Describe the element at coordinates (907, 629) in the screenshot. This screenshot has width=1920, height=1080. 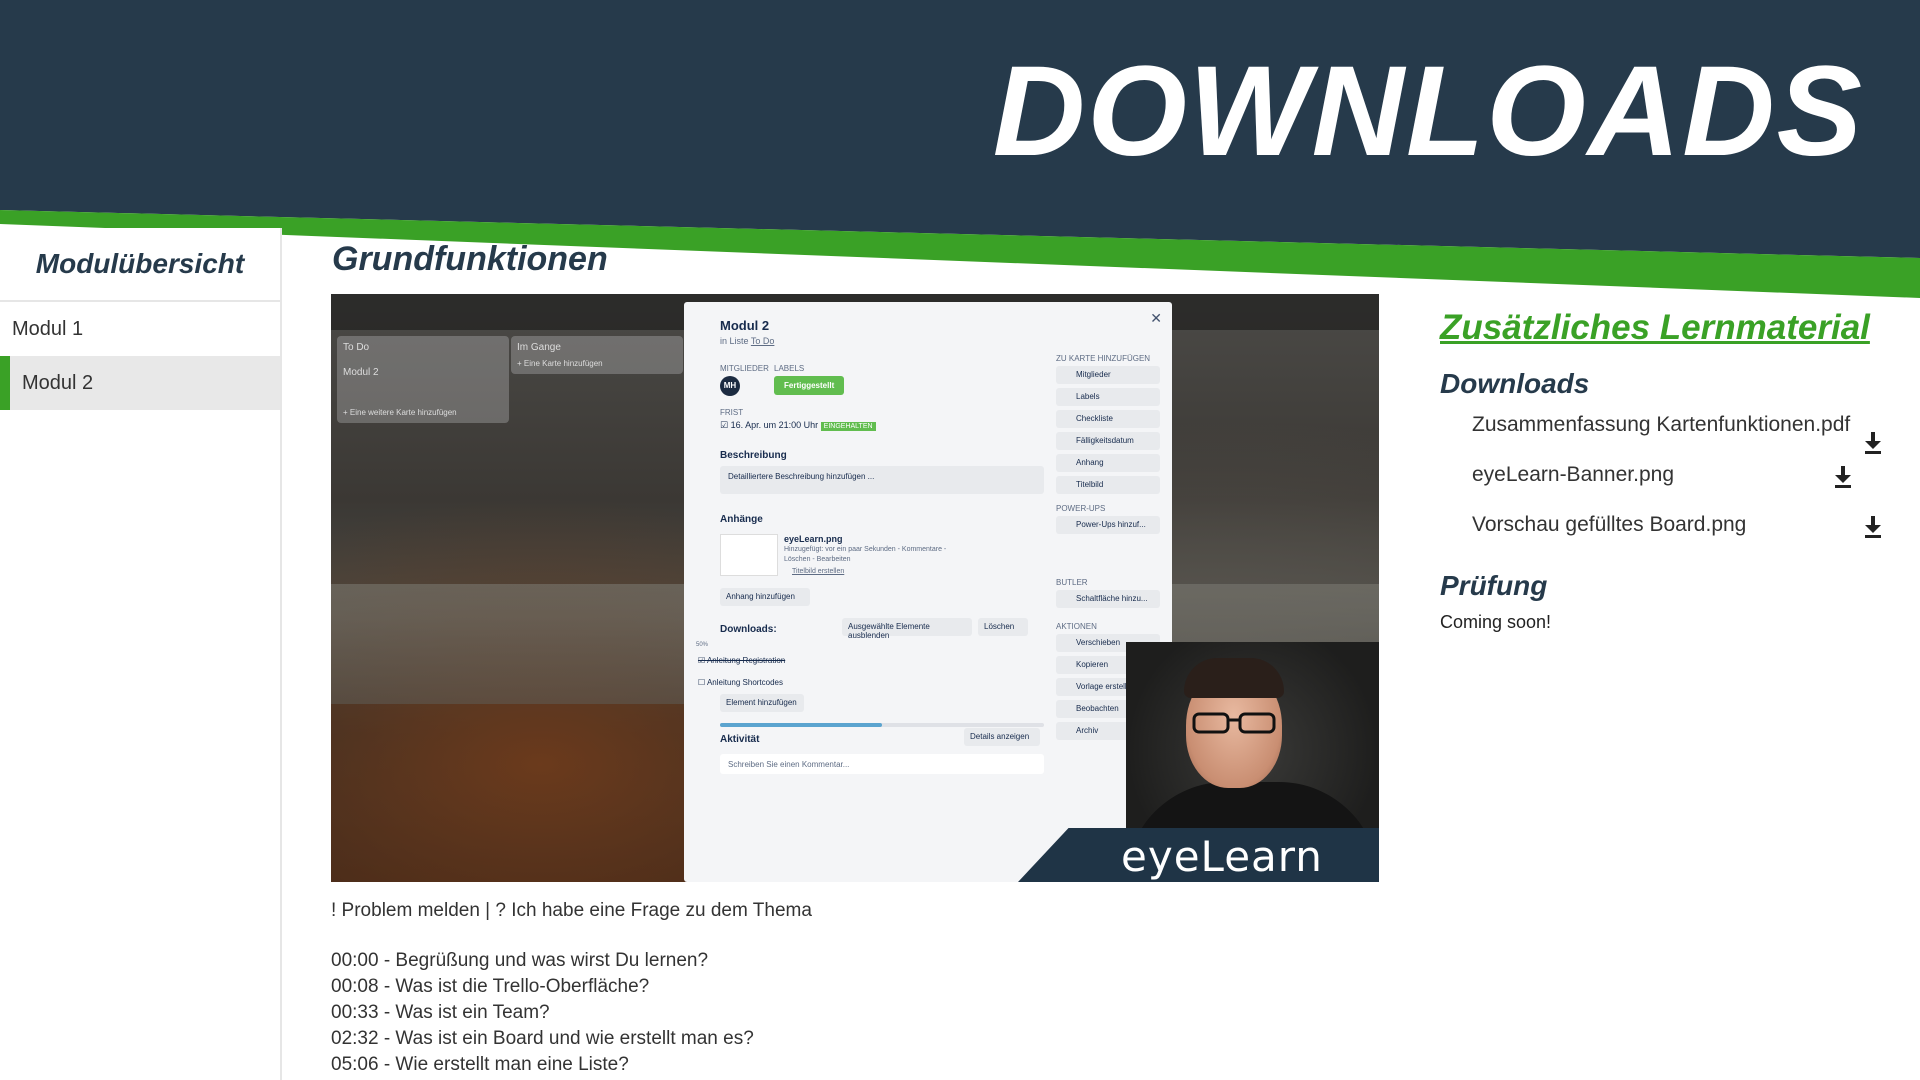
I see `hide-checked-button: Ausgewählte Elemente ausblenden` at that location.